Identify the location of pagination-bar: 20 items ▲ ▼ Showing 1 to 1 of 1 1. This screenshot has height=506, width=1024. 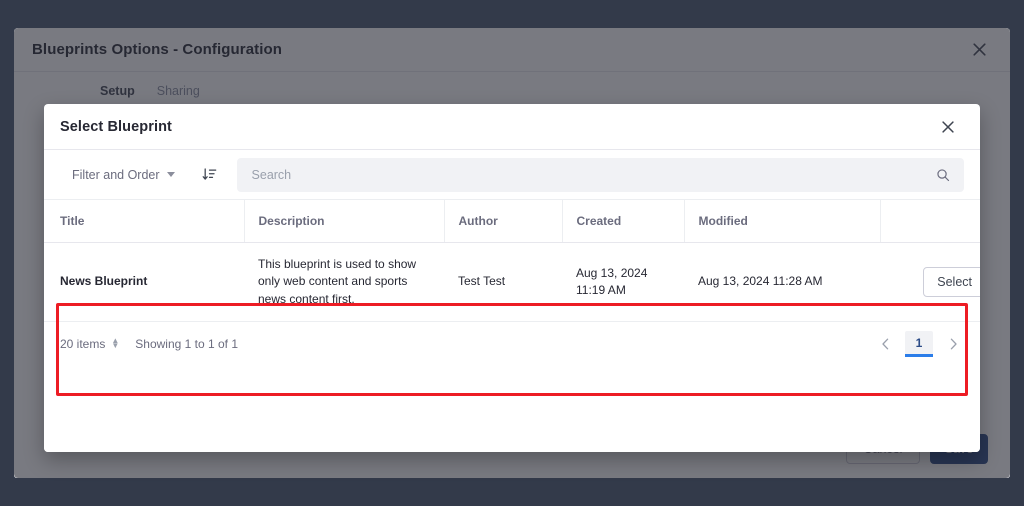
(512, 344).